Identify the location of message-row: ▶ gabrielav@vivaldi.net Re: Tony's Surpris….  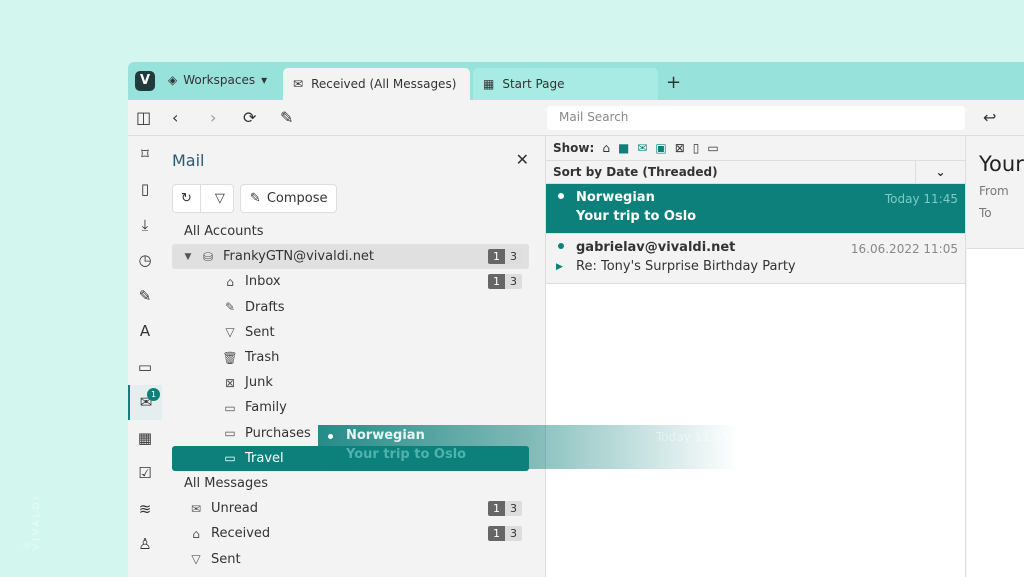
(755, 259).